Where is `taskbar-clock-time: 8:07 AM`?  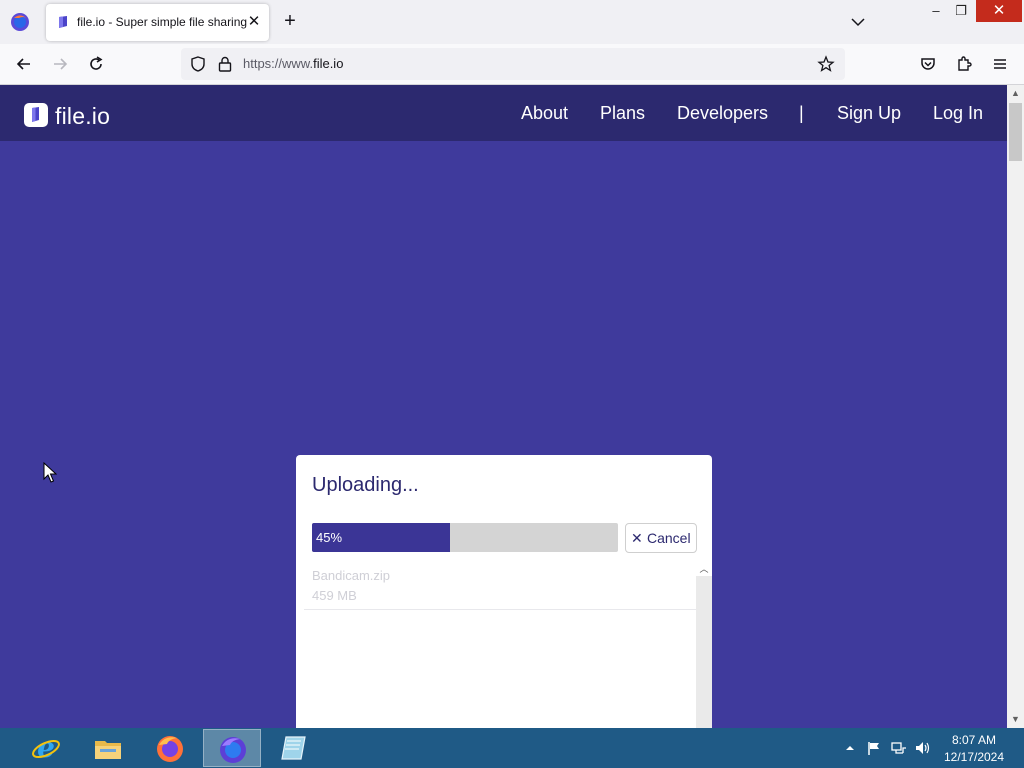 taskbar-clock-time: 8:07 AM is located at coordinates (974, 740).